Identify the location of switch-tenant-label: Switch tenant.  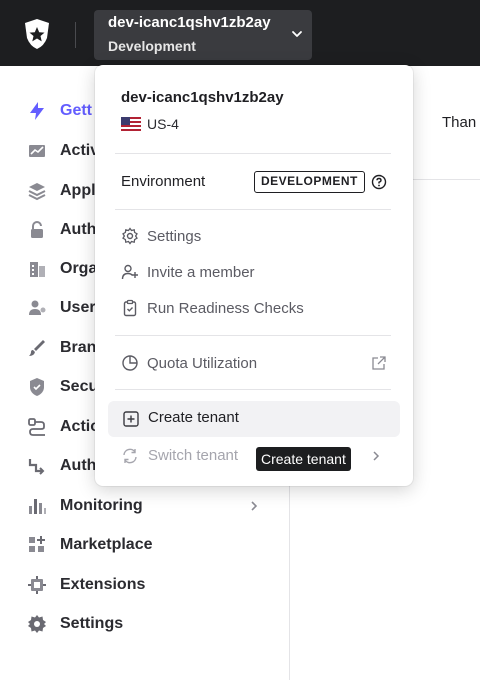
(193, 455).